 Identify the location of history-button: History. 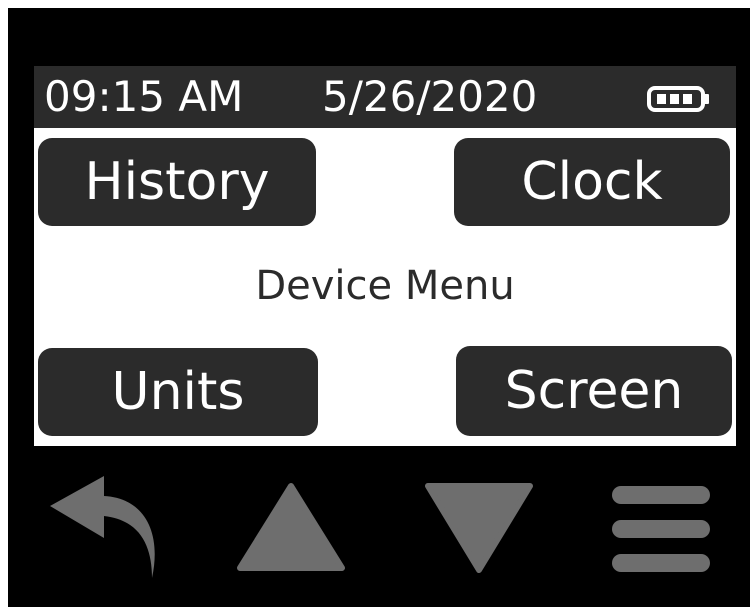
(177, 182).